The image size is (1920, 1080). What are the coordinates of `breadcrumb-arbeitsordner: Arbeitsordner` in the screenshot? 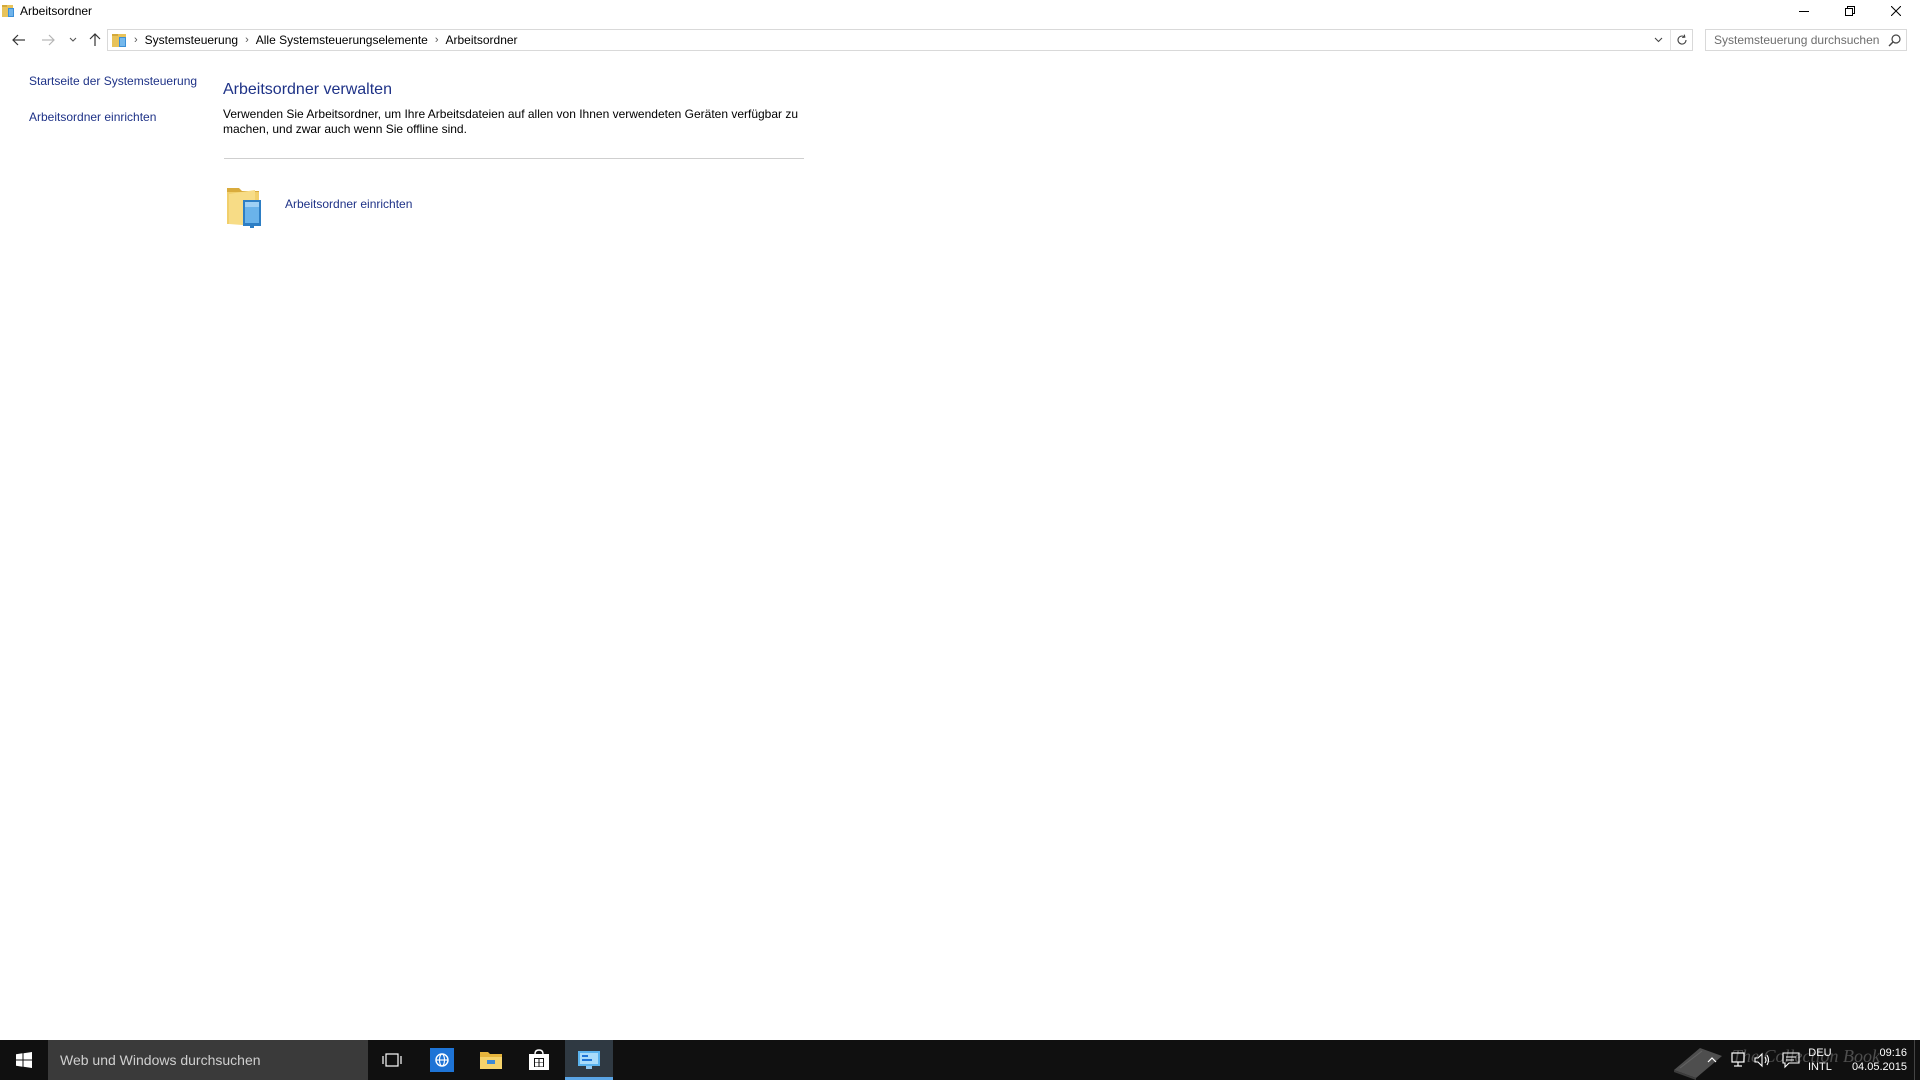 It's located at (482, 40).